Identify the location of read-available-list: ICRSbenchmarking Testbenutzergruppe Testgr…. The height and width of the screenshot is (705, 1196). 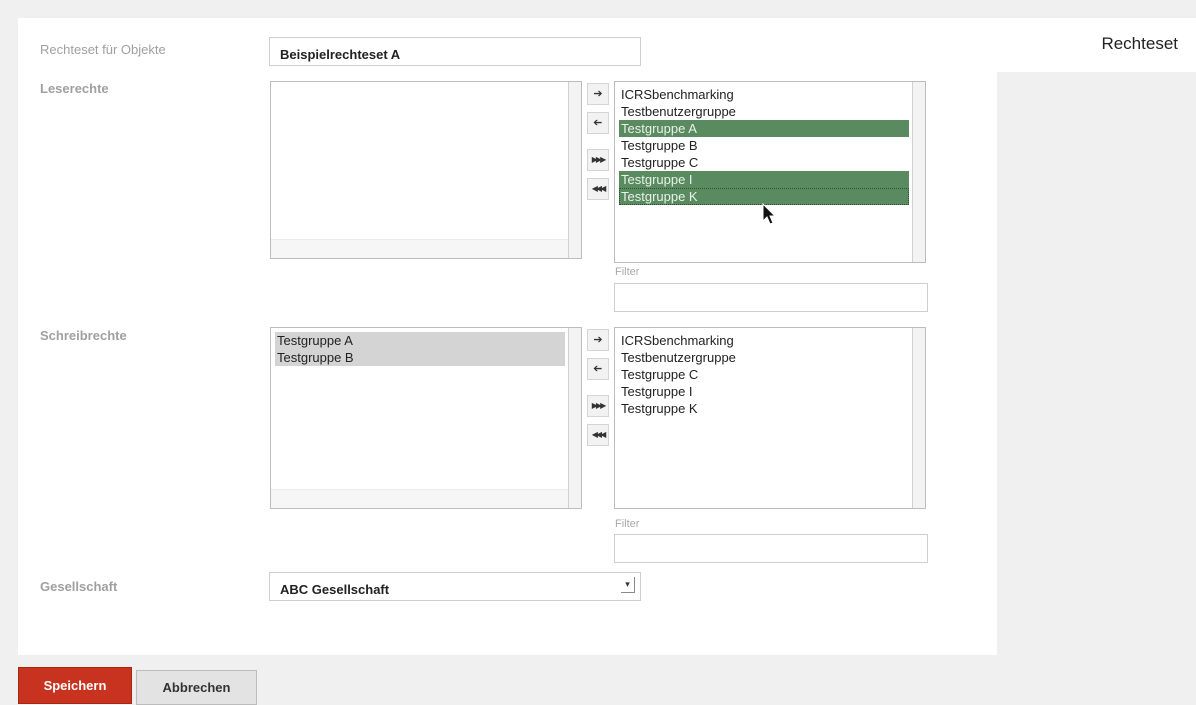
(770, 172).